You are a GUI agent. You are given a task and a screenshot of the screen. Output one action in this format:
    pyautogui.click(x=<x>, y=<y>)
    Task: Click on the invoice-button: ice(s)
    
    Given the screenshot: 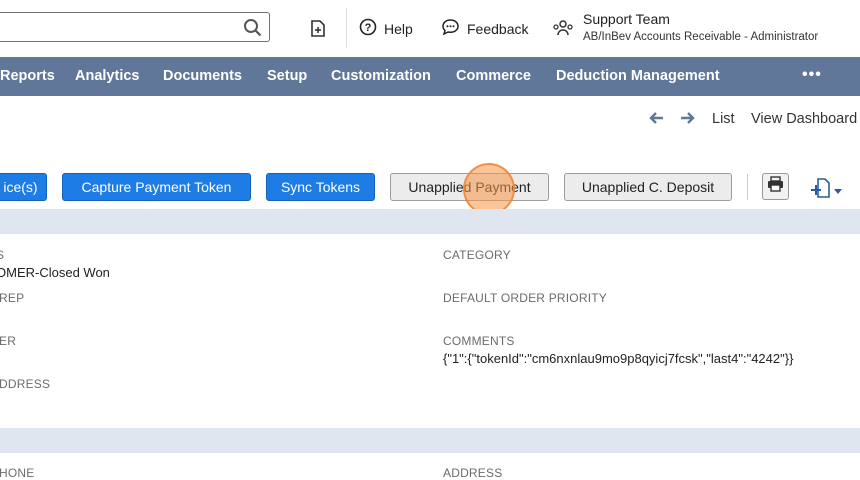 What is the action you would take?
    pyautogui.click(x=23, y=187)
    